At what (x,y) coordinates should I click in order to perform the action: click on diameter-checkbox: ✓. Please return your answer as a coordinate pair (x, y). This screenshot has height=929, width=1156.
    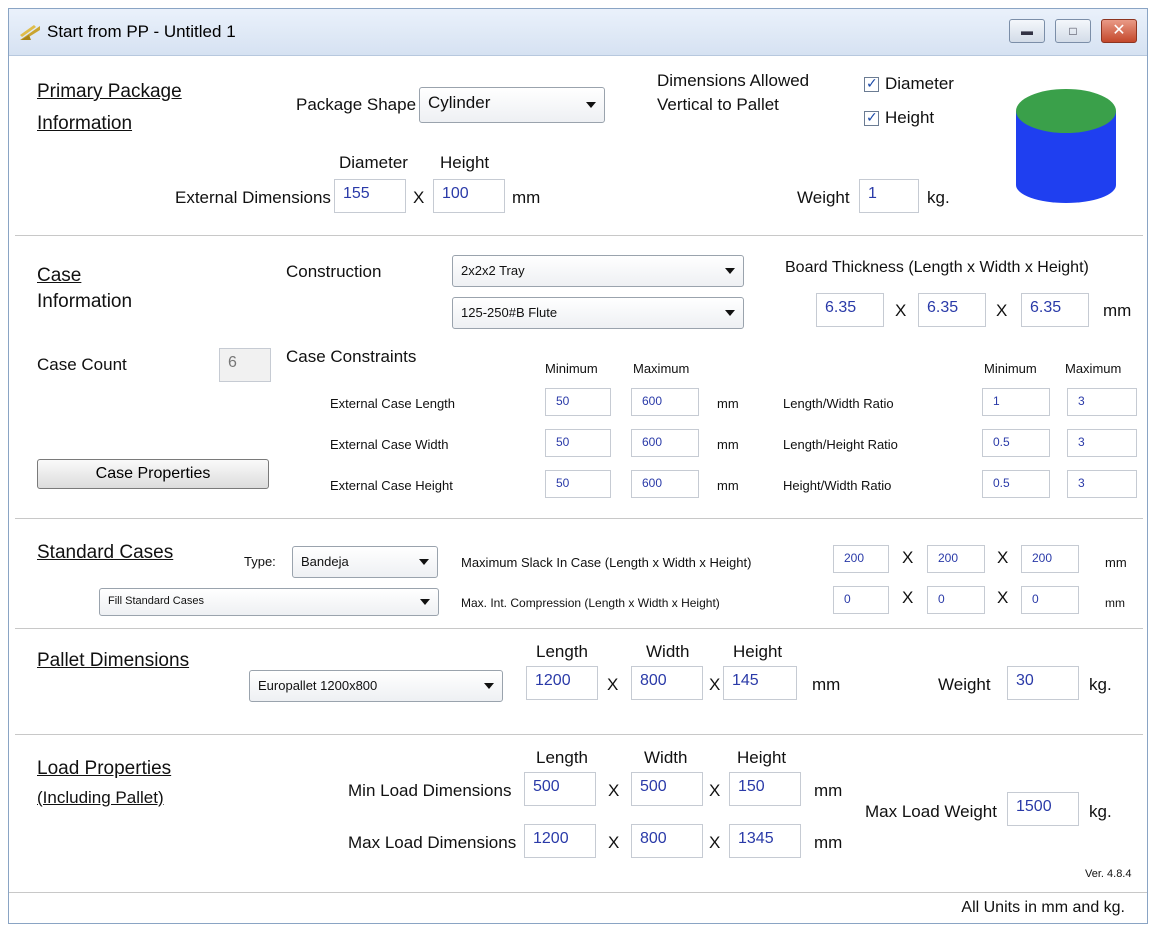
    Looking at the image, I should click on (871, 83).